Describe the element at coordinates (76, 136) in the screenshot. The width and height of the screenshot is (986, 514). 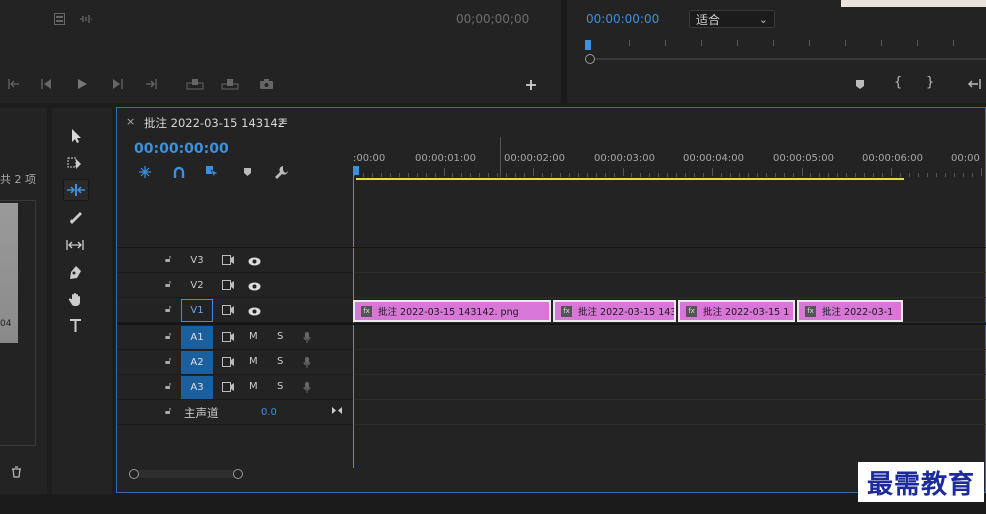
I see `selection-tool-icon` at that location.